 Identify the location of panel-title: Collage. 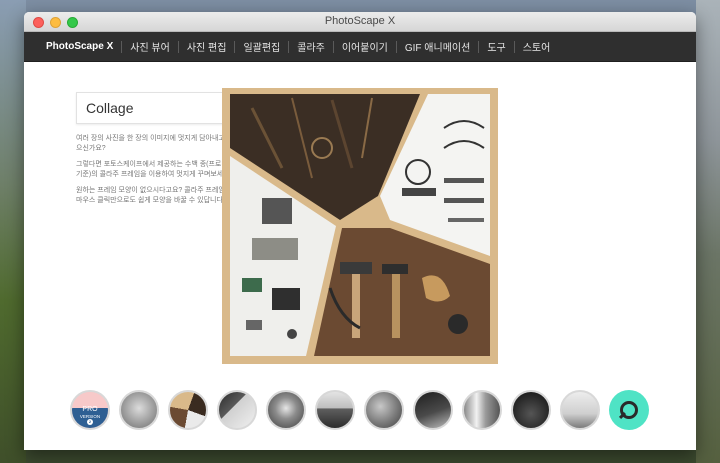
(156, 108).